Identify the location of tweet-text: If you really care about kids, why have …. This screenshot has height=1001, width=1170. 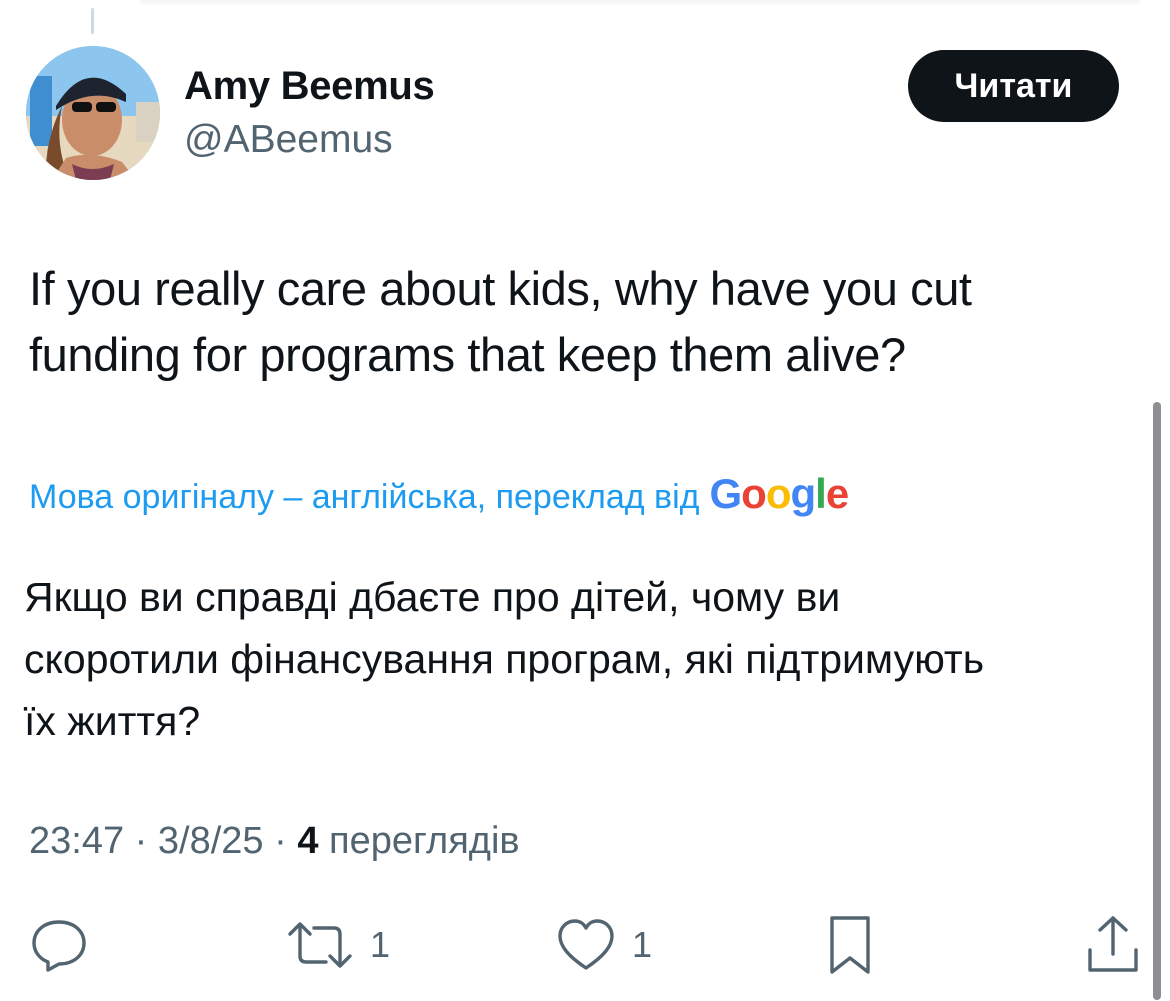
(579, 322).